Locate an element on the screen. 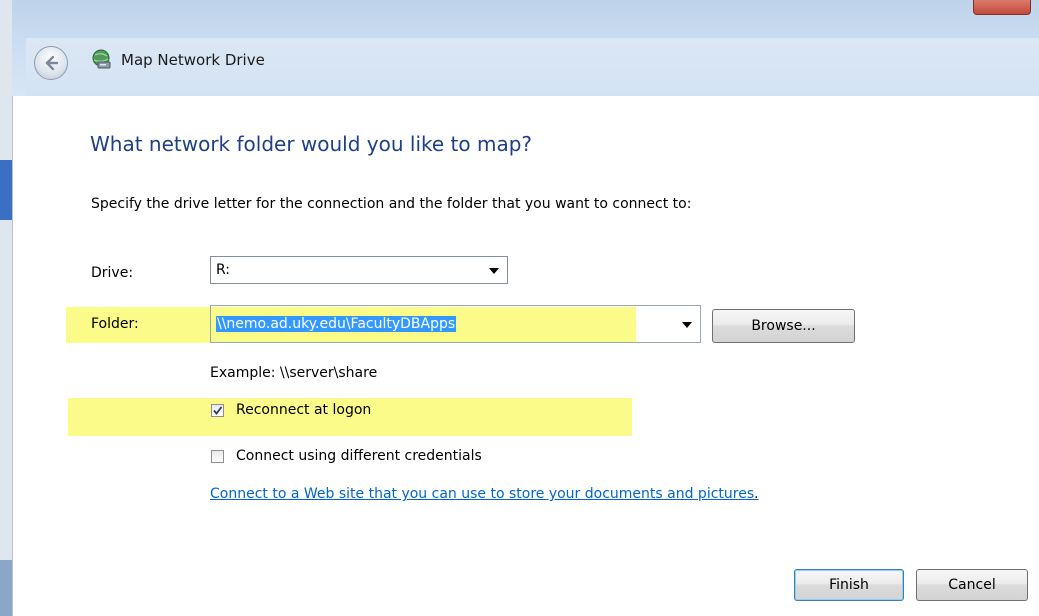 This screenshot has width=1039, height=616. back-arrow-icon is located at coordinates (52, 63).